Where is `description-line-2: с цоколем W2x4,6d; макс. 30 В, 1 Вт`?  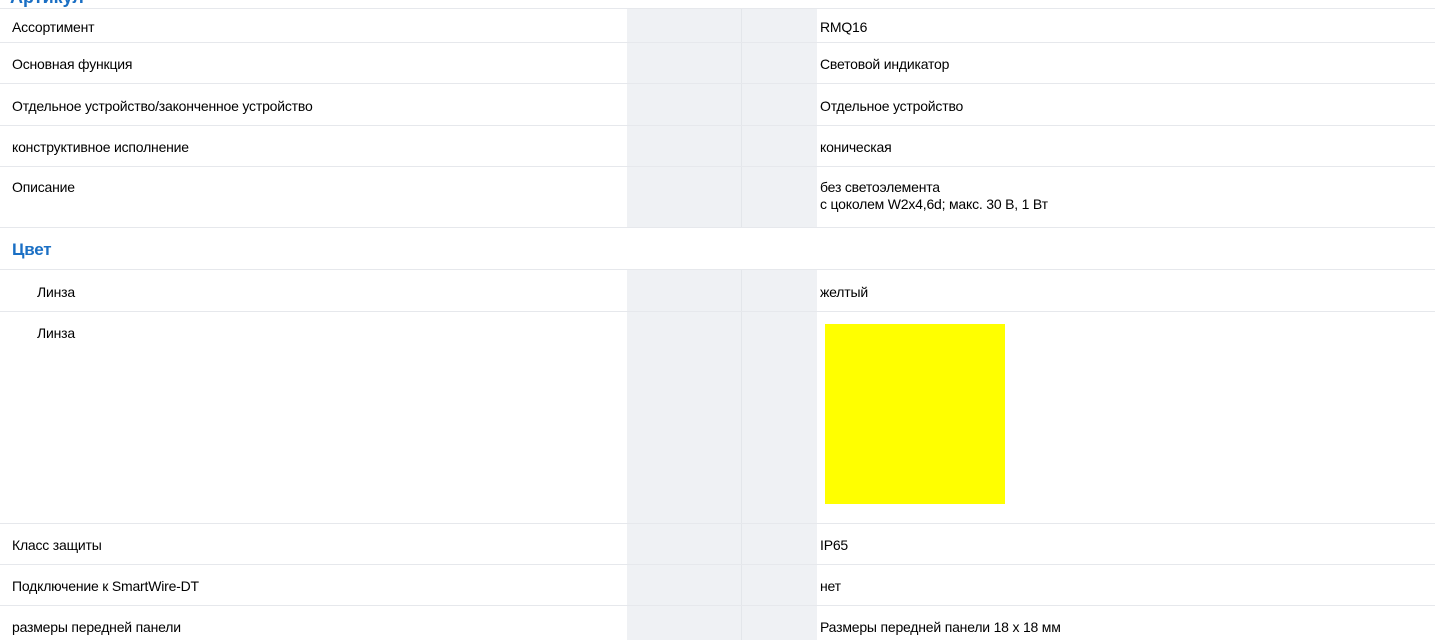 description-line-2: с цоколем W2x4,6d; макс. 30 В, 1 Вт is located at coordinates (934, 204).